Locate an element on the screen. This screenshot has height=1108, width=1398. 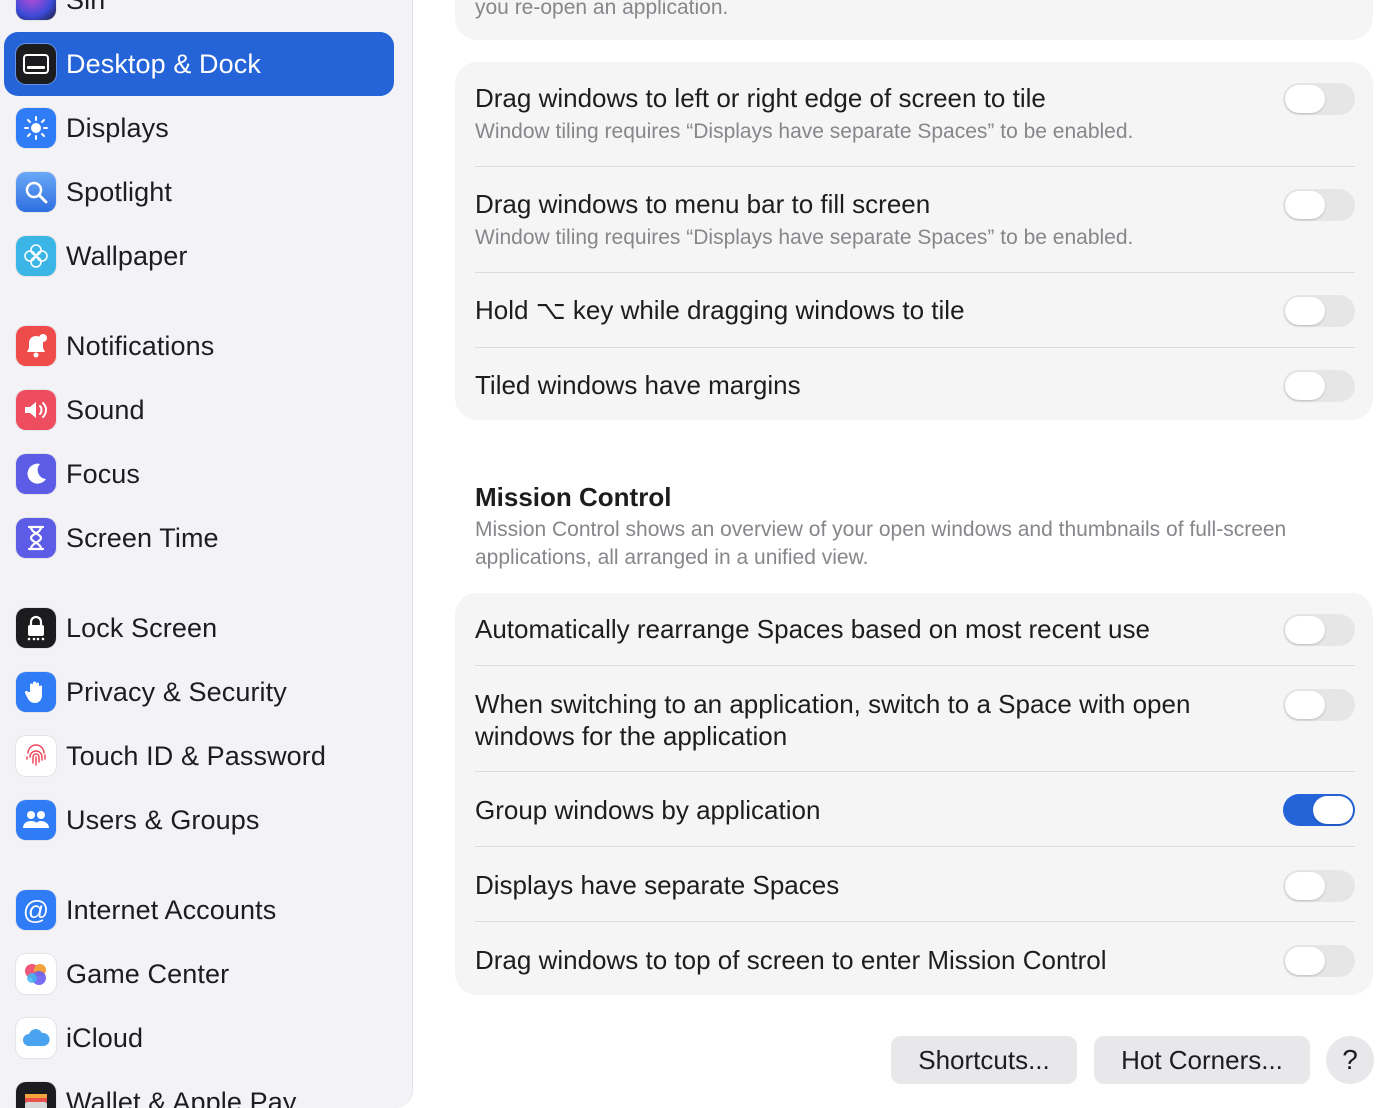
sidebar-item-sound: Sound is located at coordinates (199, 410).